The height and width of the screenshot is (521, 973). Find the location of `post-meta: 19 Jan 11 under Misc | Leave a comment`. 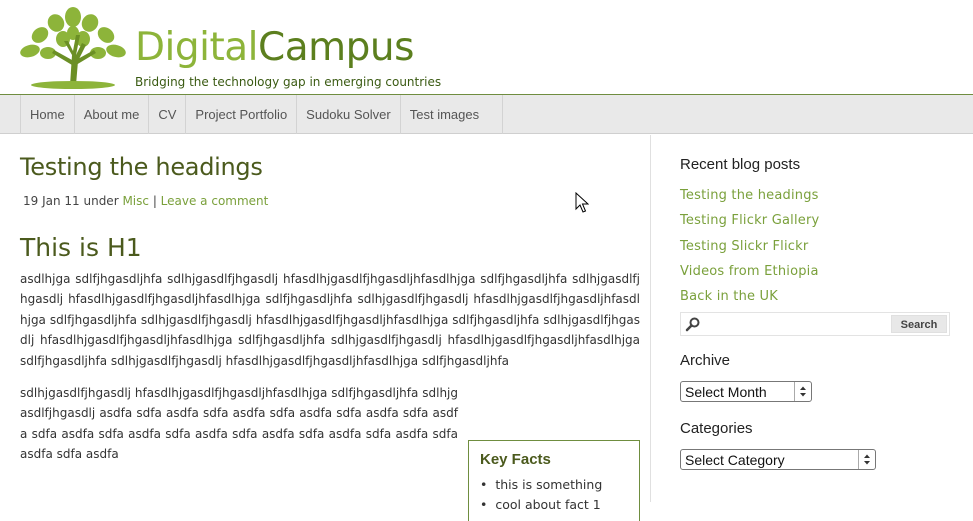

post-meta: 19 Jan 11 under Misc | Leave a comment is located at coordinates (330, 201).